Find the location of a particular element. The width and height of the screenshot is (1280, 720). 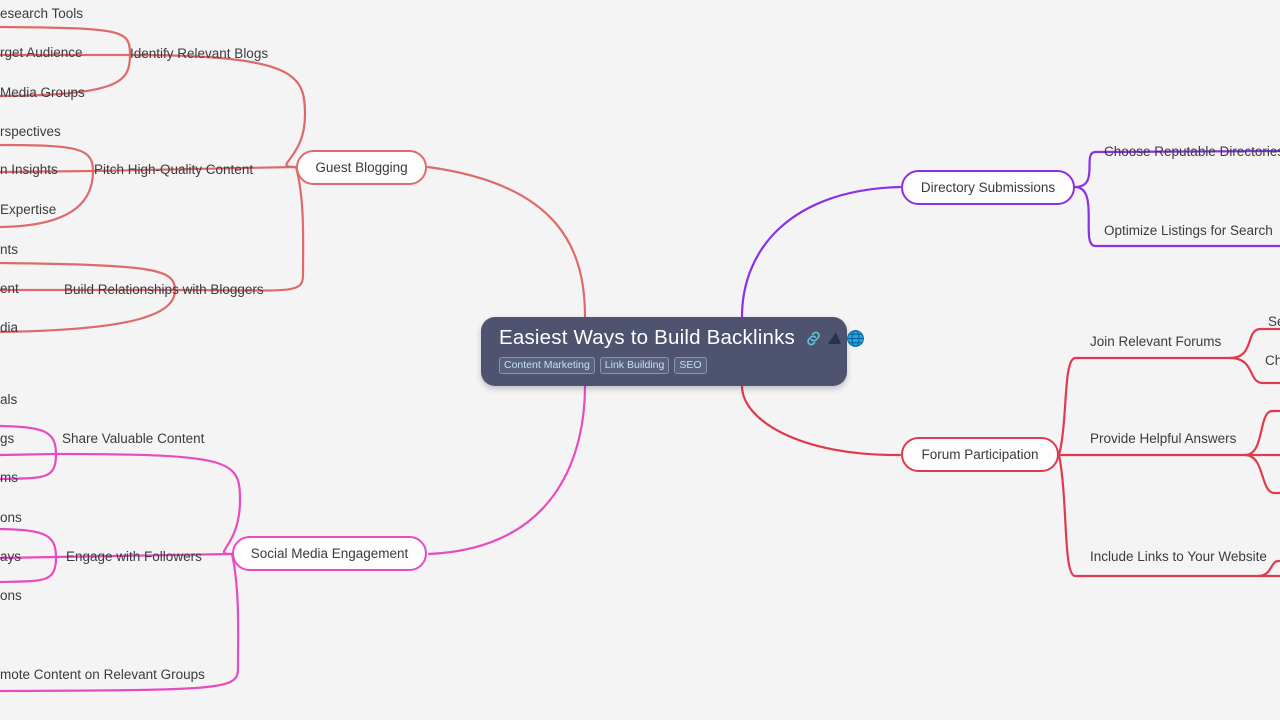

sub-node-optimize-listings-for-search: Optimize Listings for Search is located at coordinates (1188, 230).